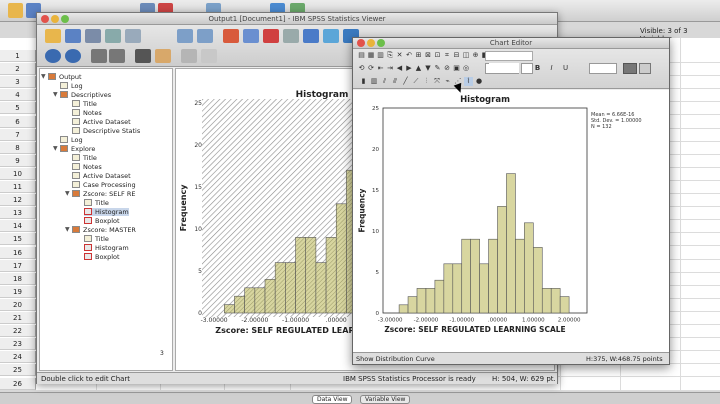 Image resolution: width=720 pixels, height=404 pixels. I want to click on outline-item: Descriptive Statis, so click(106, 131).